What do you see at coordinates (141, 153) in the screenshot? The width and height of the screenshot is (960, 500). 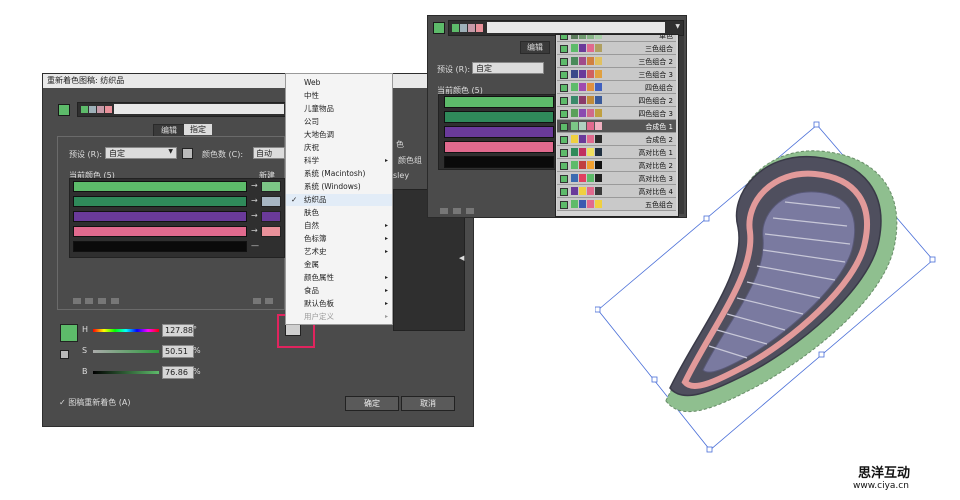 I see `preset-select: 自定 ▼` at bounding box center [141, 153].